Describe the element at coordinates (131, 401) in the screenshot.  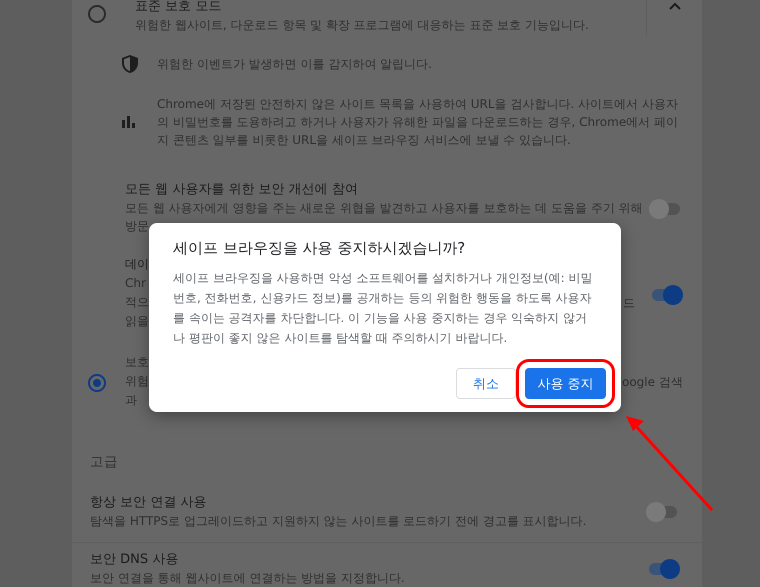
I see `option-text: 과` at that location.